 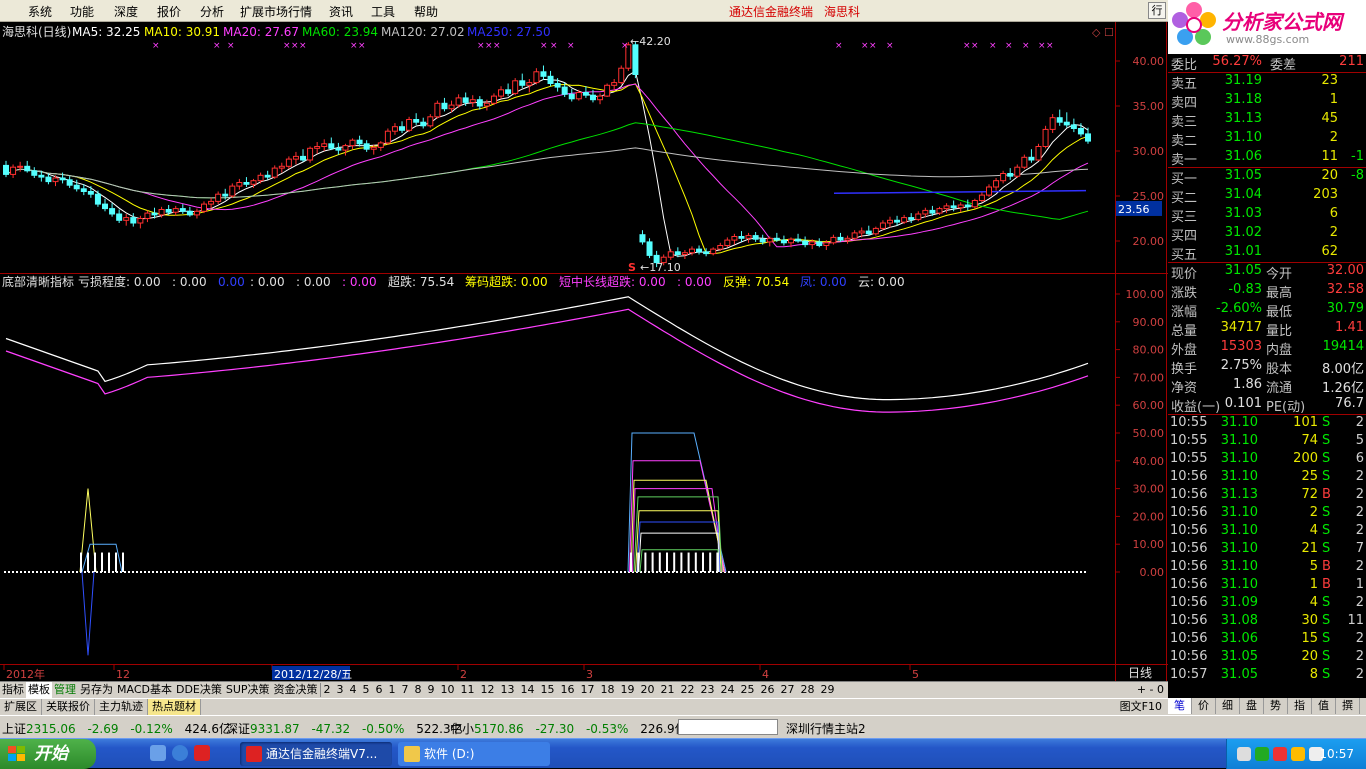 I want to click on right-tab: 笔, so click(x=1180, y=706).